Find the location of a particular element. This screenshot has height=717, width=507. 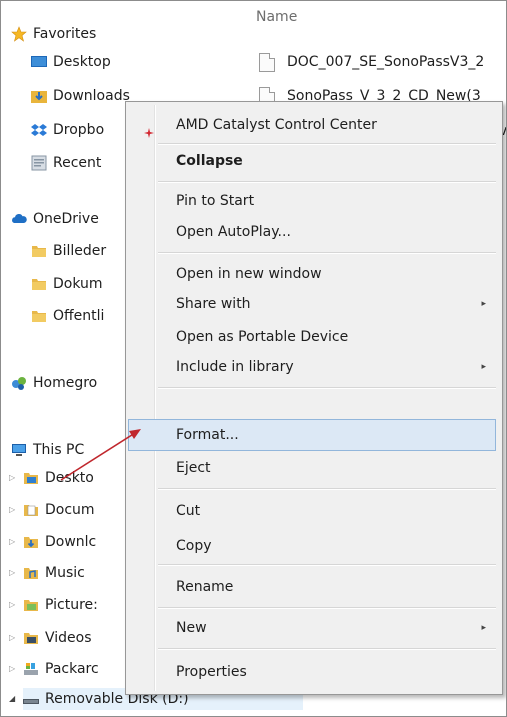

recent-places-icon is located at coordinates (39, 163).